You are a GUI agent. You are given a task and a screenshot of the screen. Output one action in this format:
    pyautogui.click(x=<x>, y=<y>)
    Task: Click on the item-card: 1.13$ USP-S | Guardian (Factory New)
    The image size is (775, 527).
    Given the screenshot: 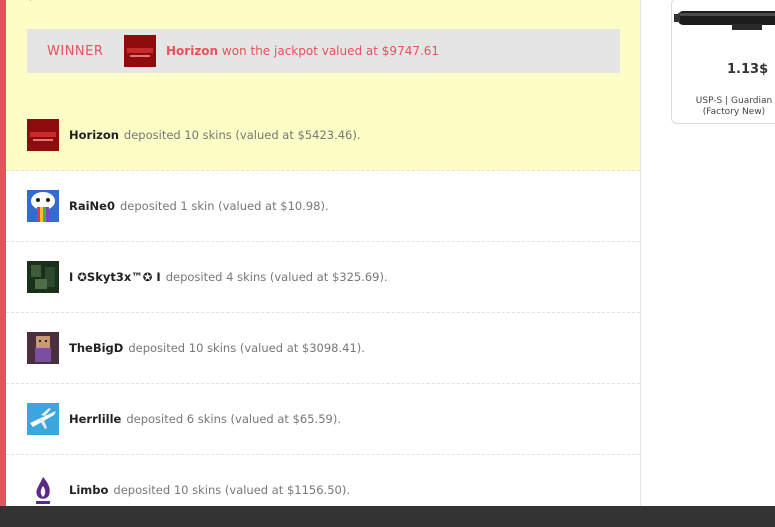 What is the action you would take?
    pyautogui.click(x=723, y=62)
    